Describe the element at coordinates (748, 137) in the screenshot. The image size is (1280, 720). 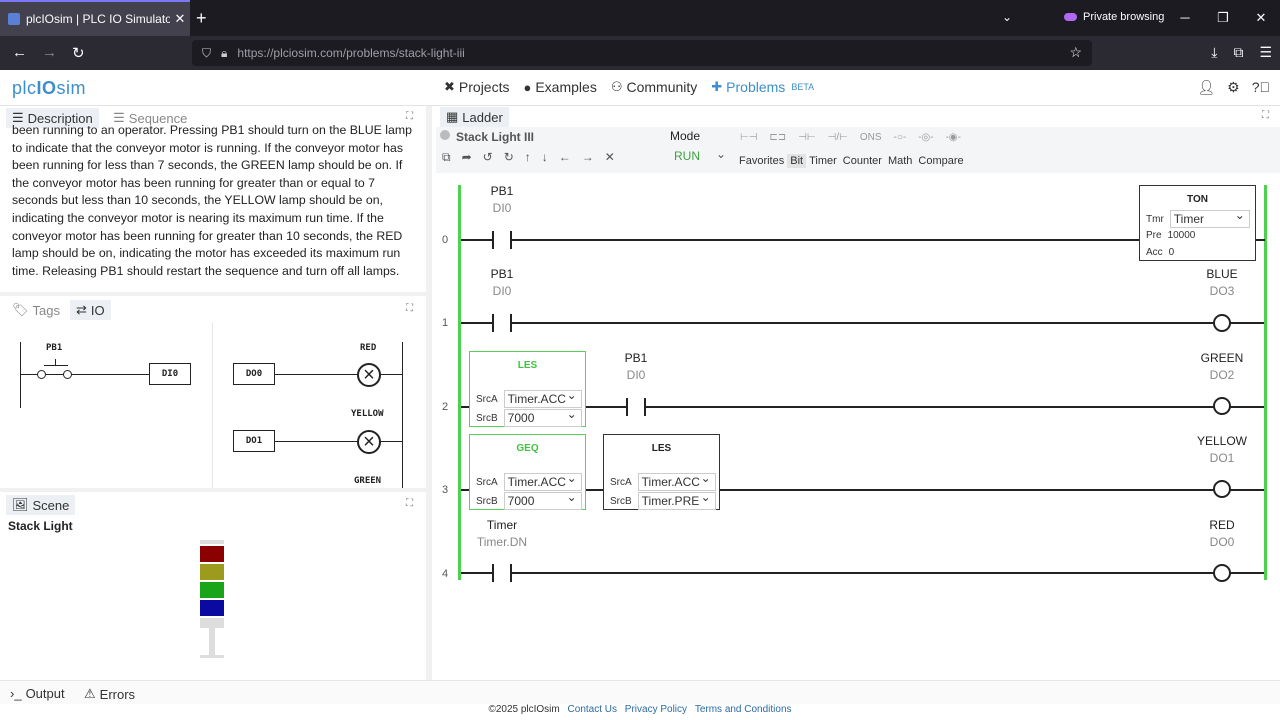
I see `branch-icon: ⊢⊣` at that location.